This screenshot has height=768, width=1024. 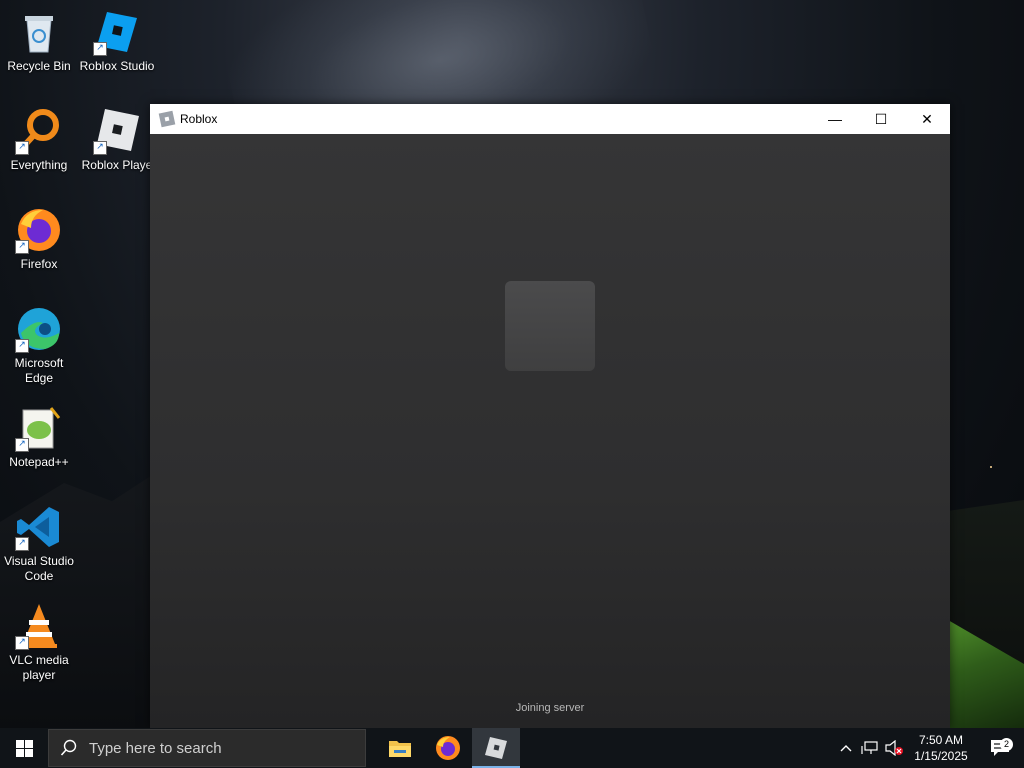 What do you see at coordinates (39, 230) in the screenshot?
I see `firefox-icon: ↗` at bounding box center [39, 230].